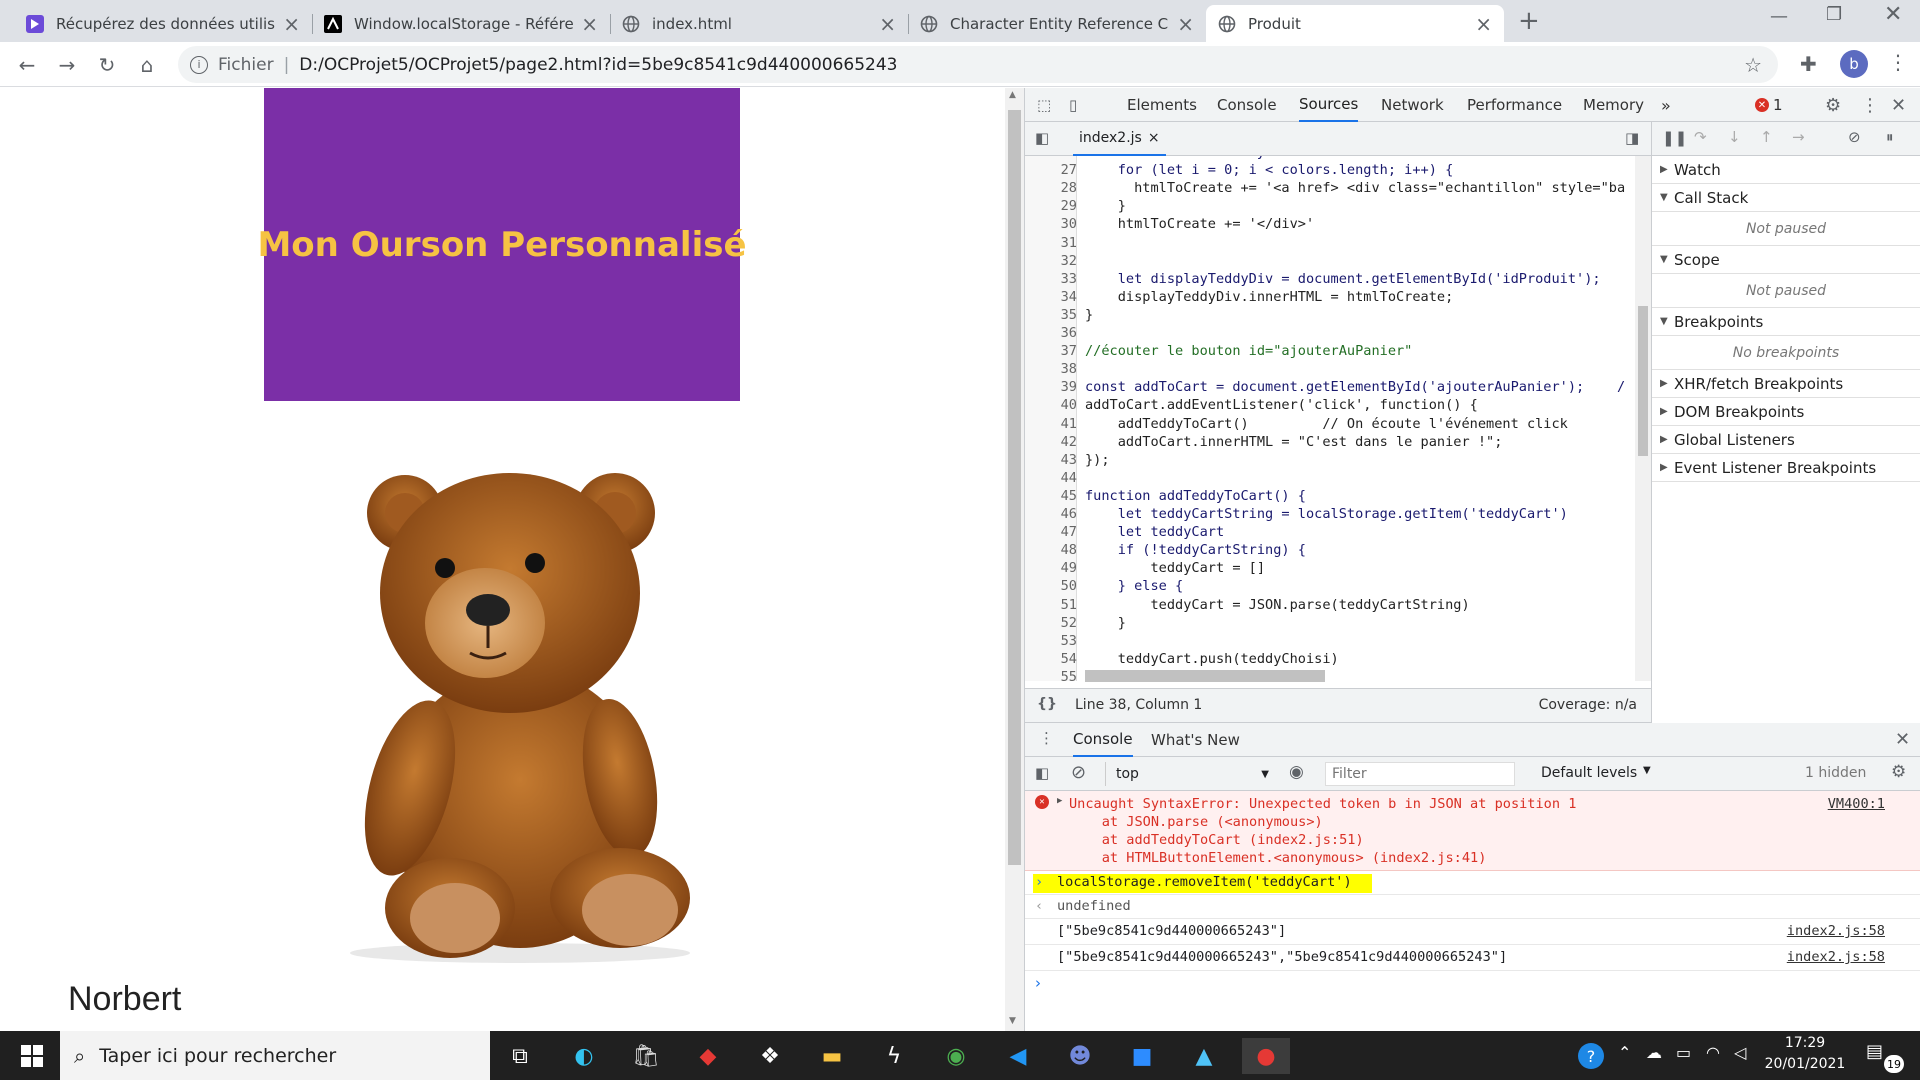 The image size is (1920, 1080). I want to click on line-number: 55, so click(1051, 675).